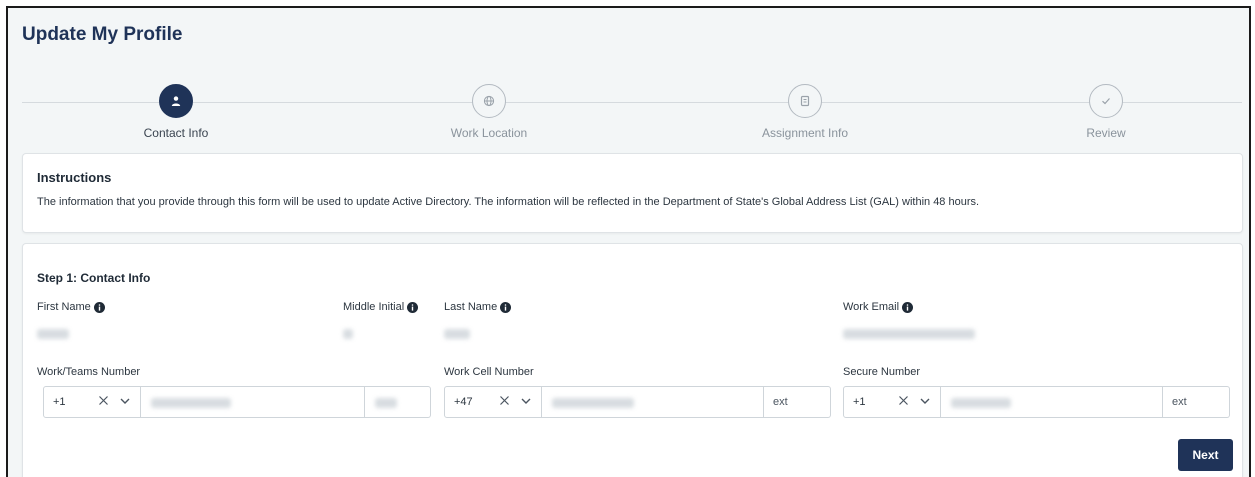 This screenshot has height=477, width=1255. Describe the element at coordinates (882, 372) in the screenshot. I see `secure-number-label: Secure Number` at that location.